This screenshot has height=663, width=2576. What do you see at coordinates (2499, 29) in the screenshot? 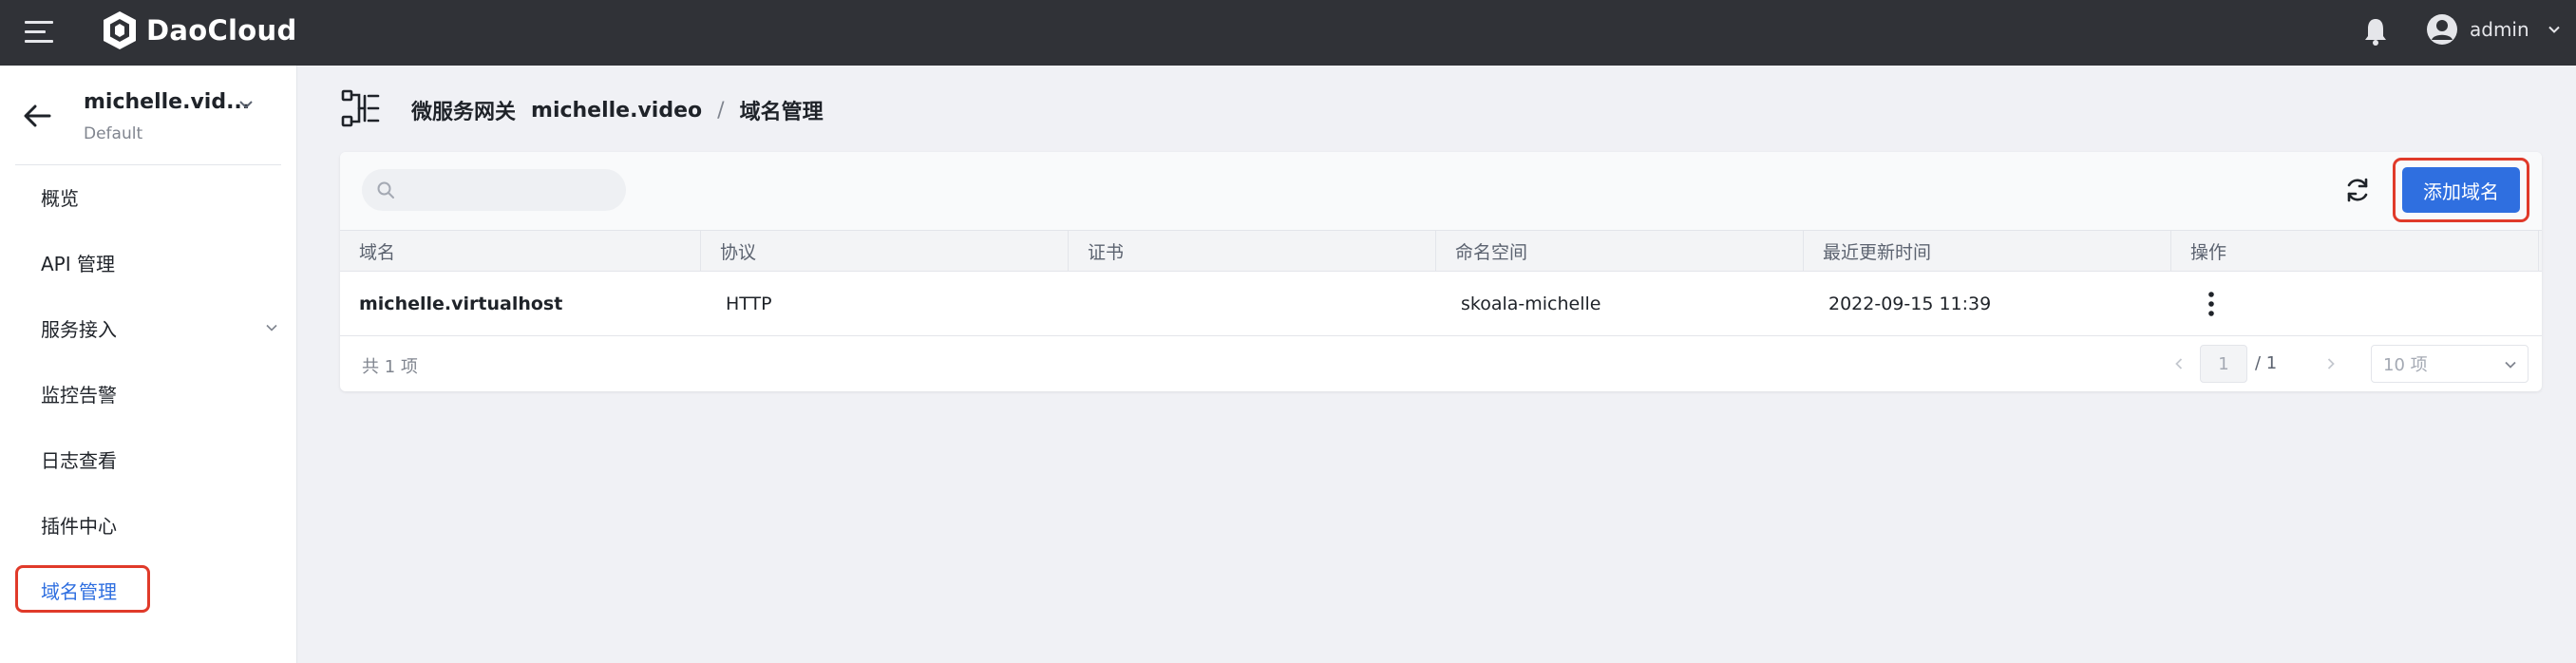
I see `user-name: admin` at bounding box center [2499, 29].